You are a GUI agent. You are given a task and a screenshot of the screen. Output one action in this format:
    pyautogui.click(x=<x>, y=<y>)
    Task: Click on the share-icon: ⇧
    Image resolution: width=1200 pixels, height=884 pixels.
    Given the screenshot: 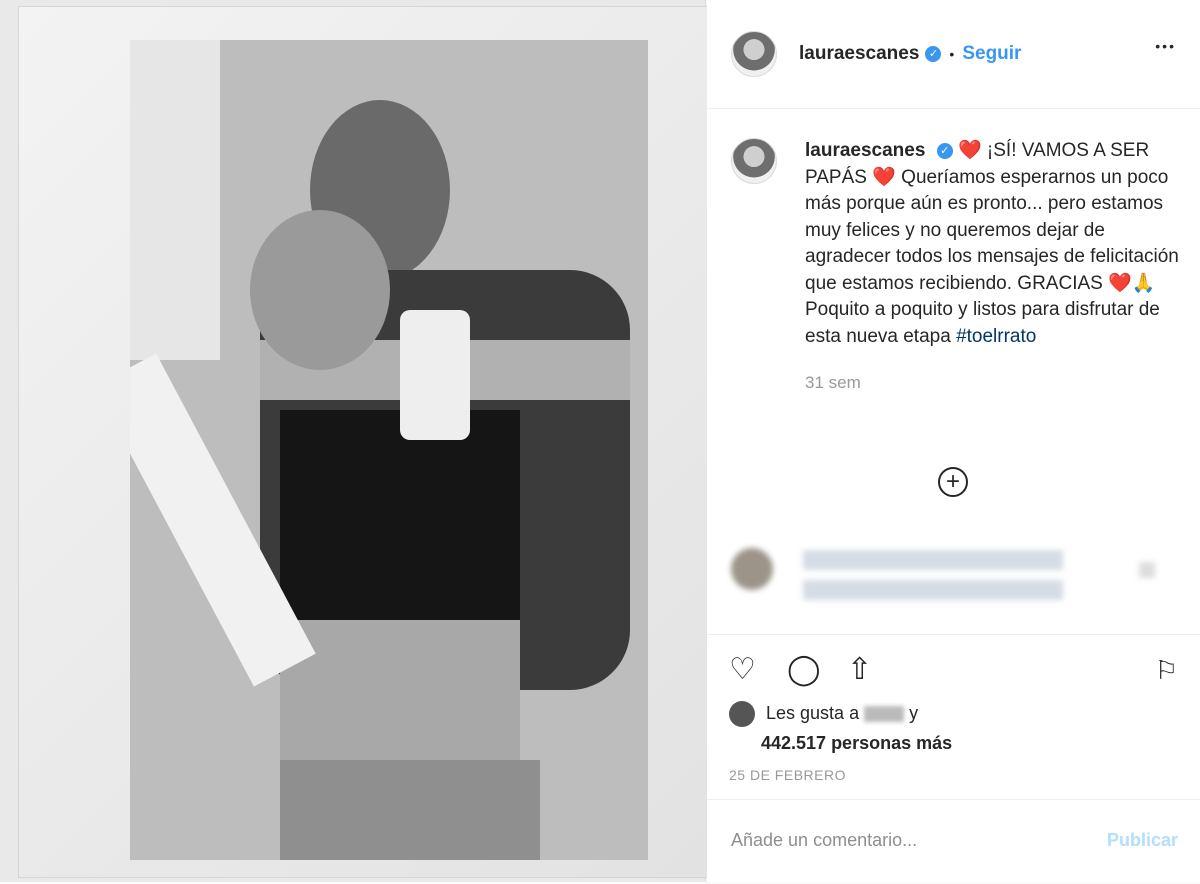 What is the action you would take?
    pyautogui.click(x=859, y=670)
    